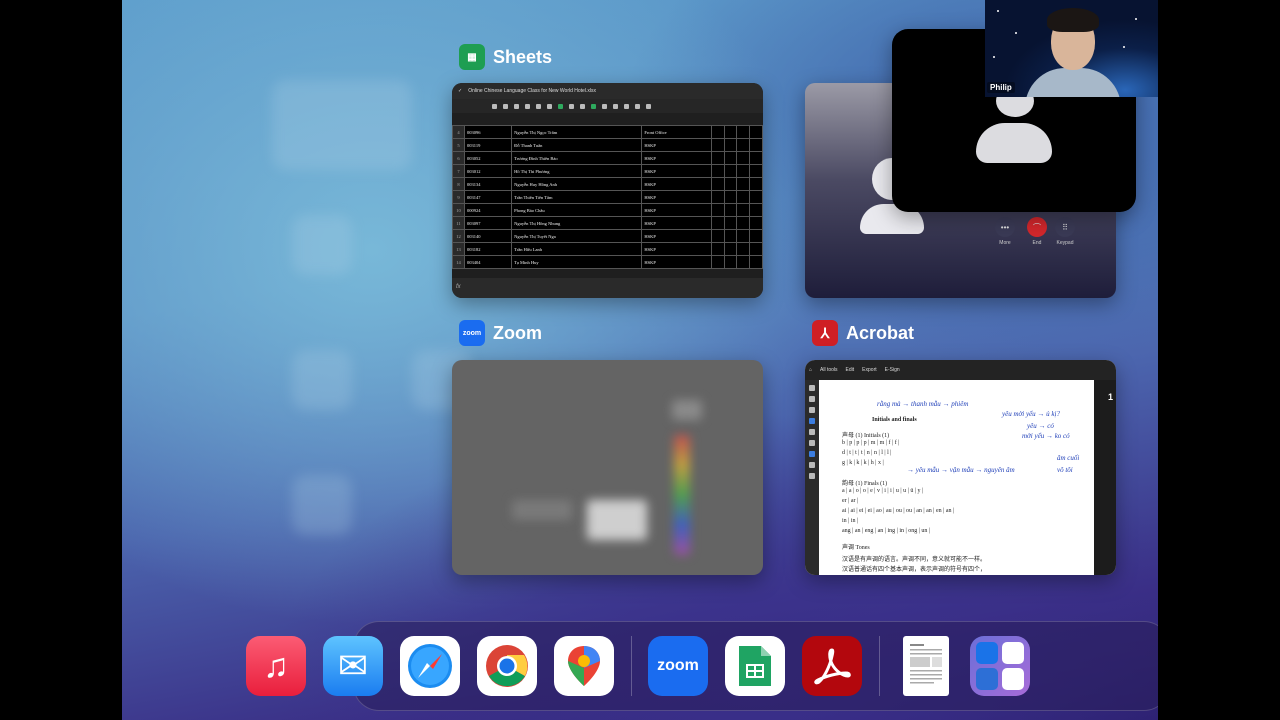  What do you see at coordinates (458, 236) in the screenshot?
I see `table-cell: 12` at bounding box center [458, 236].